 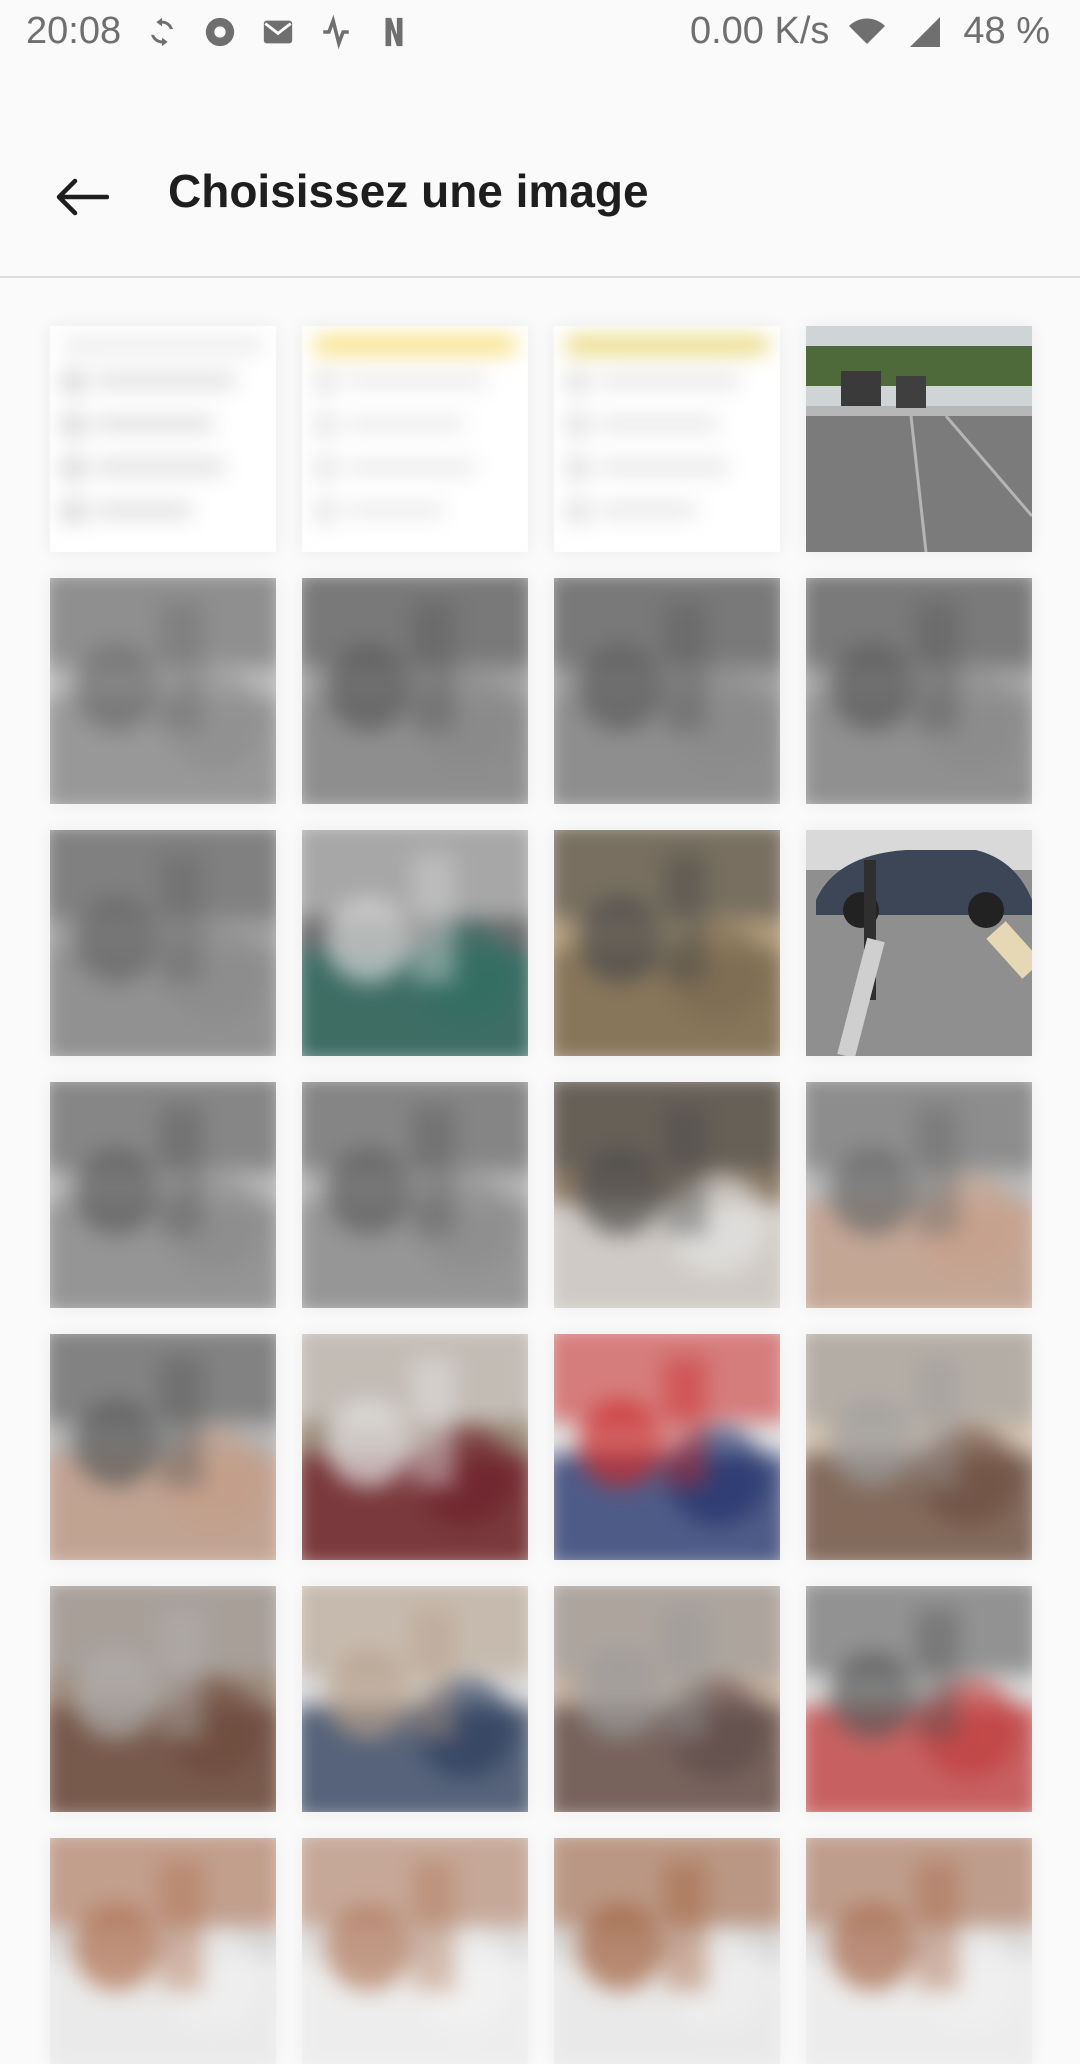 What do you see at coordinates (925, 32) in the screenshot?
I see `signal-icon` at bounding box center [925, 32].